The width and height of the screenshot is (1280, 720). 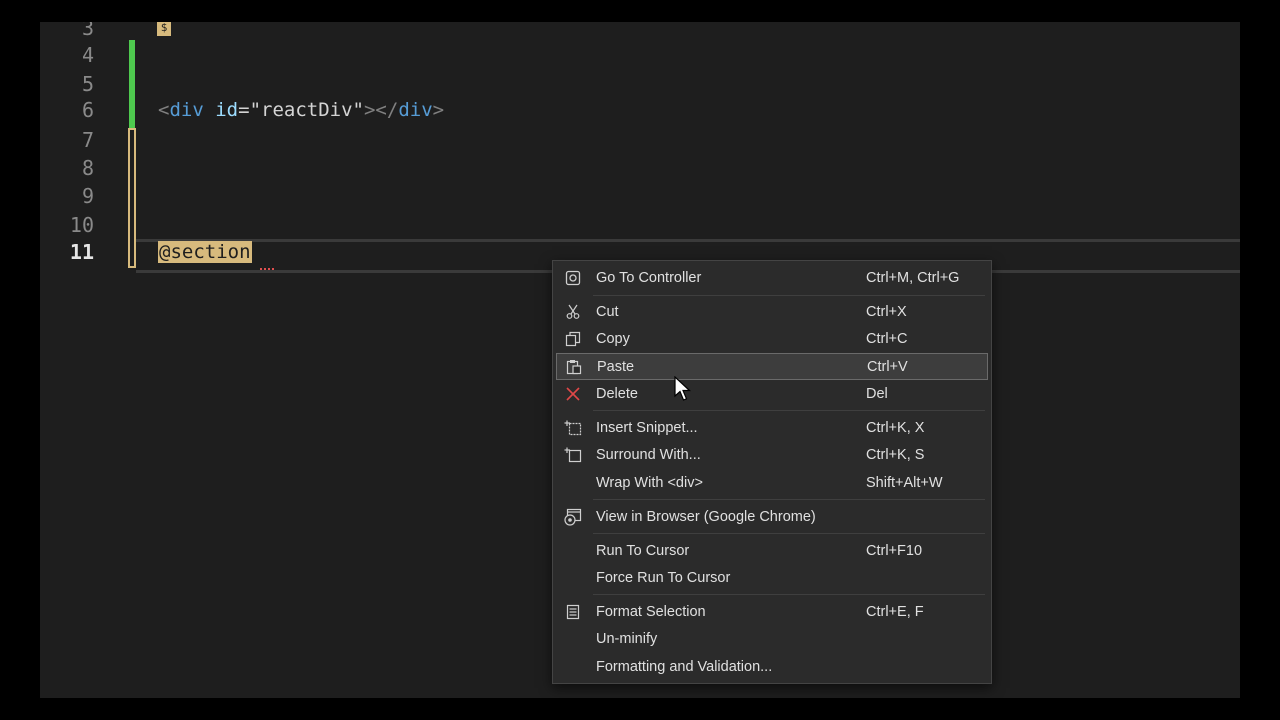 I want to click on menu-item-insert-snippet: Insert Snippet... Ctrl+K, X, so click(x=772, y=427).